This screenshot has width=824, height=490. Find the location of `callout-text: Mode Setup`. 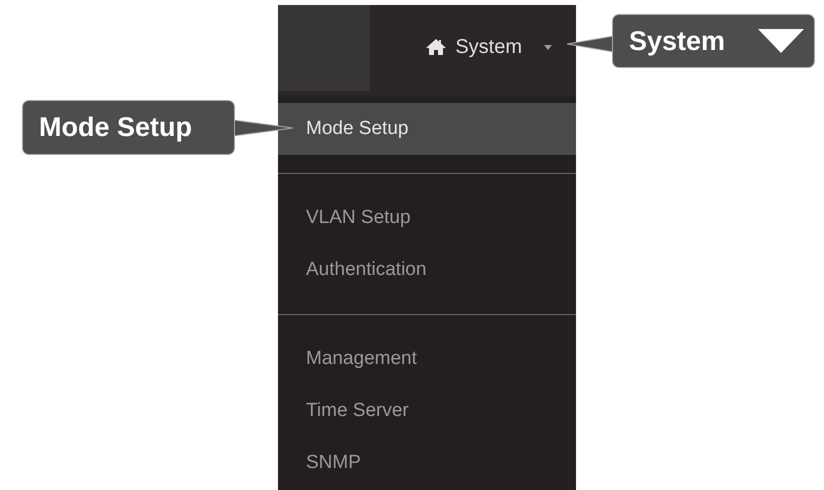

callout-text: Mode Setup is located at coordinates (115, 127).